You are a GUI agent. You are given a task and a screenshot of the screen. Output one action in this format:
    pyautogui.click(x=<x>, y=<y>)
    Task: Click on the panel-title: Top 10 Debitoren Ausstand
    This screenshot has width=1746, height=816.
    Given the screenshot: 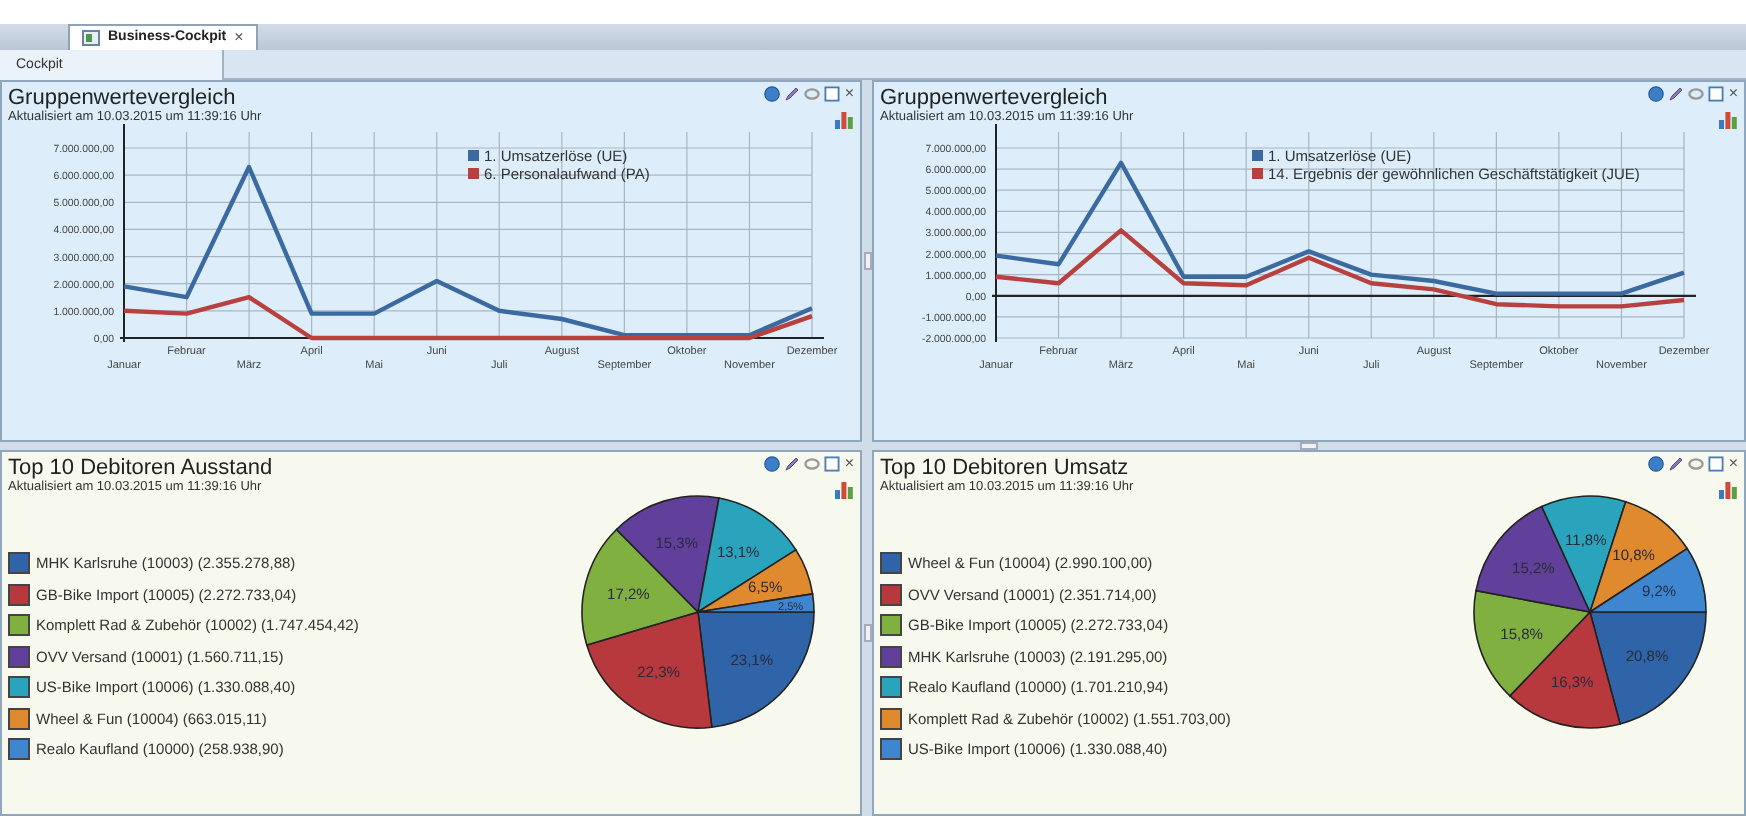 What is the action you would take?
    pyautogui.click(x=140, y=468)
    